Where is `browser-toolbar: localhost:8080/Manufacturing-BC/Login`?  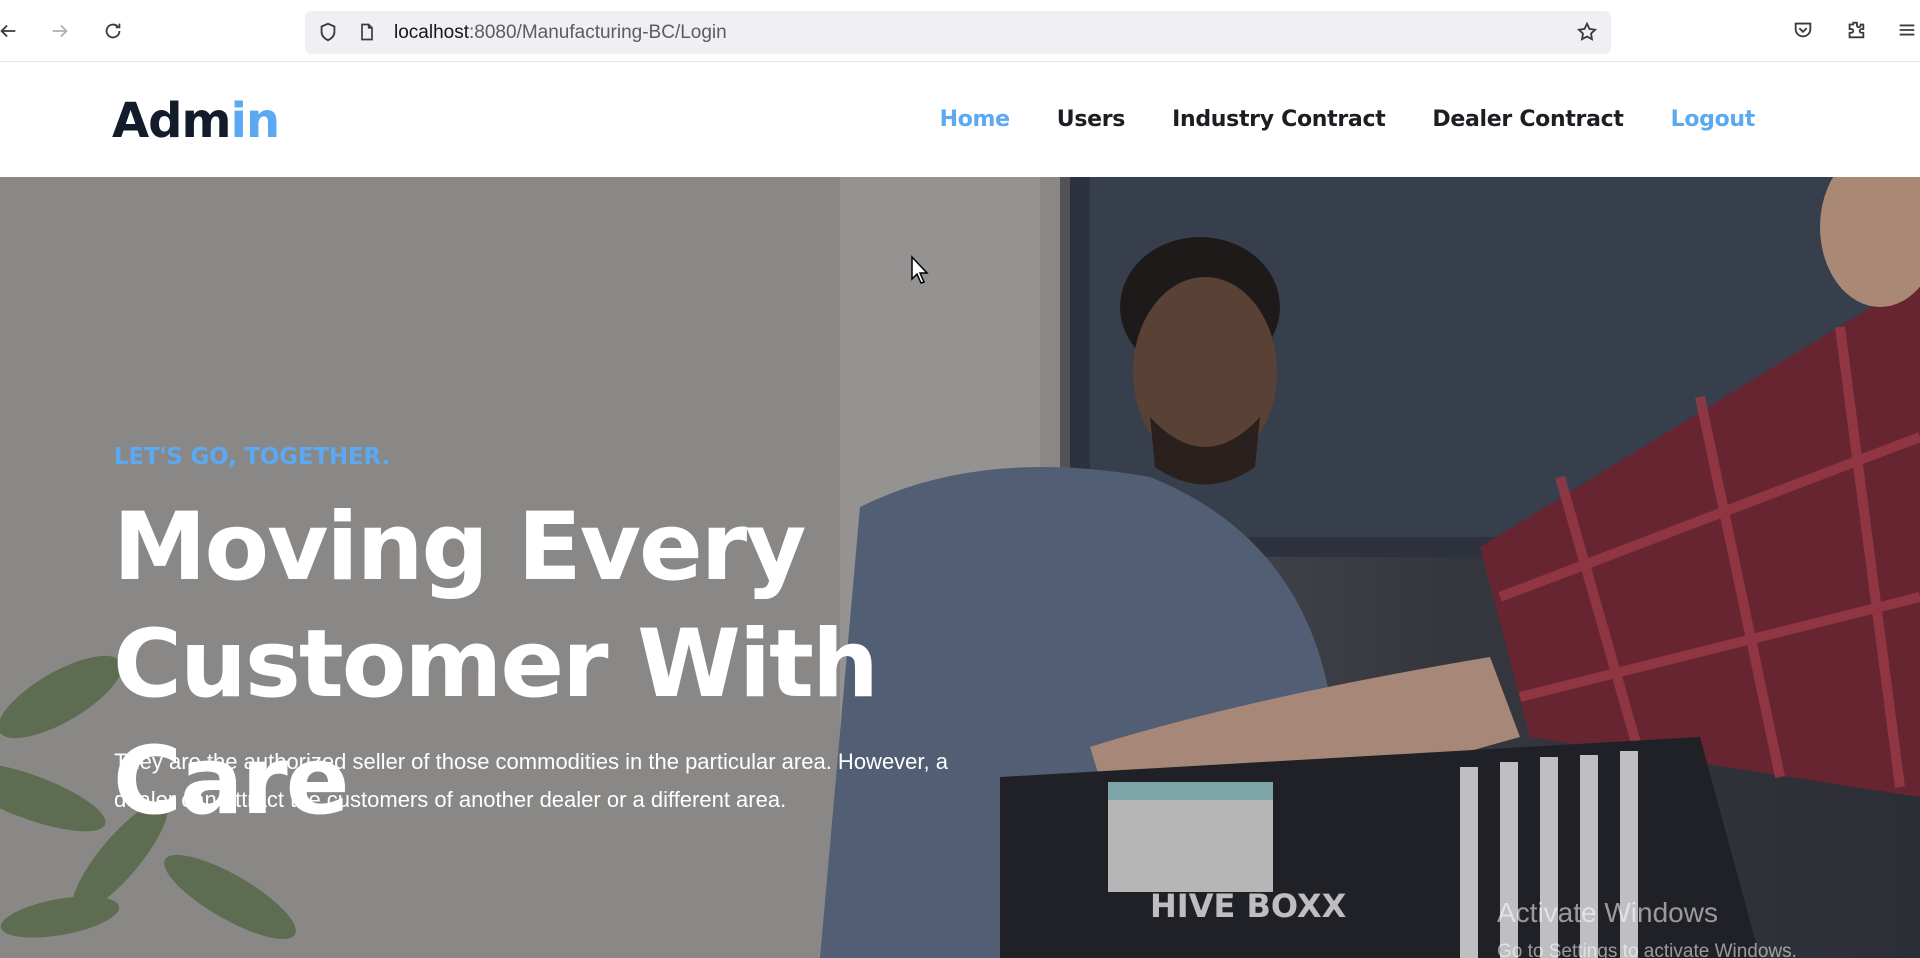
browser-toolbar: localhost:8080/Manufacturing-BC/Login is located at coordinates (960, 31).